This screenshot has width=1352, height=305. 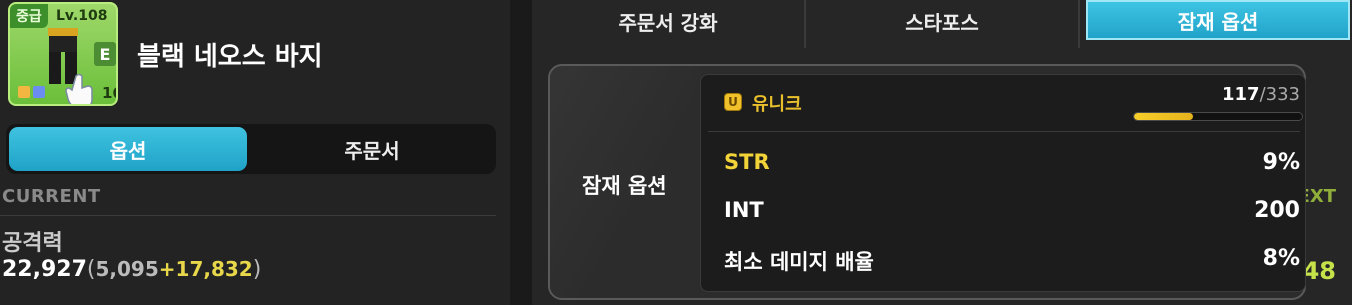 I want to click on stat-base: 5,095, so click(x=127, y=269).